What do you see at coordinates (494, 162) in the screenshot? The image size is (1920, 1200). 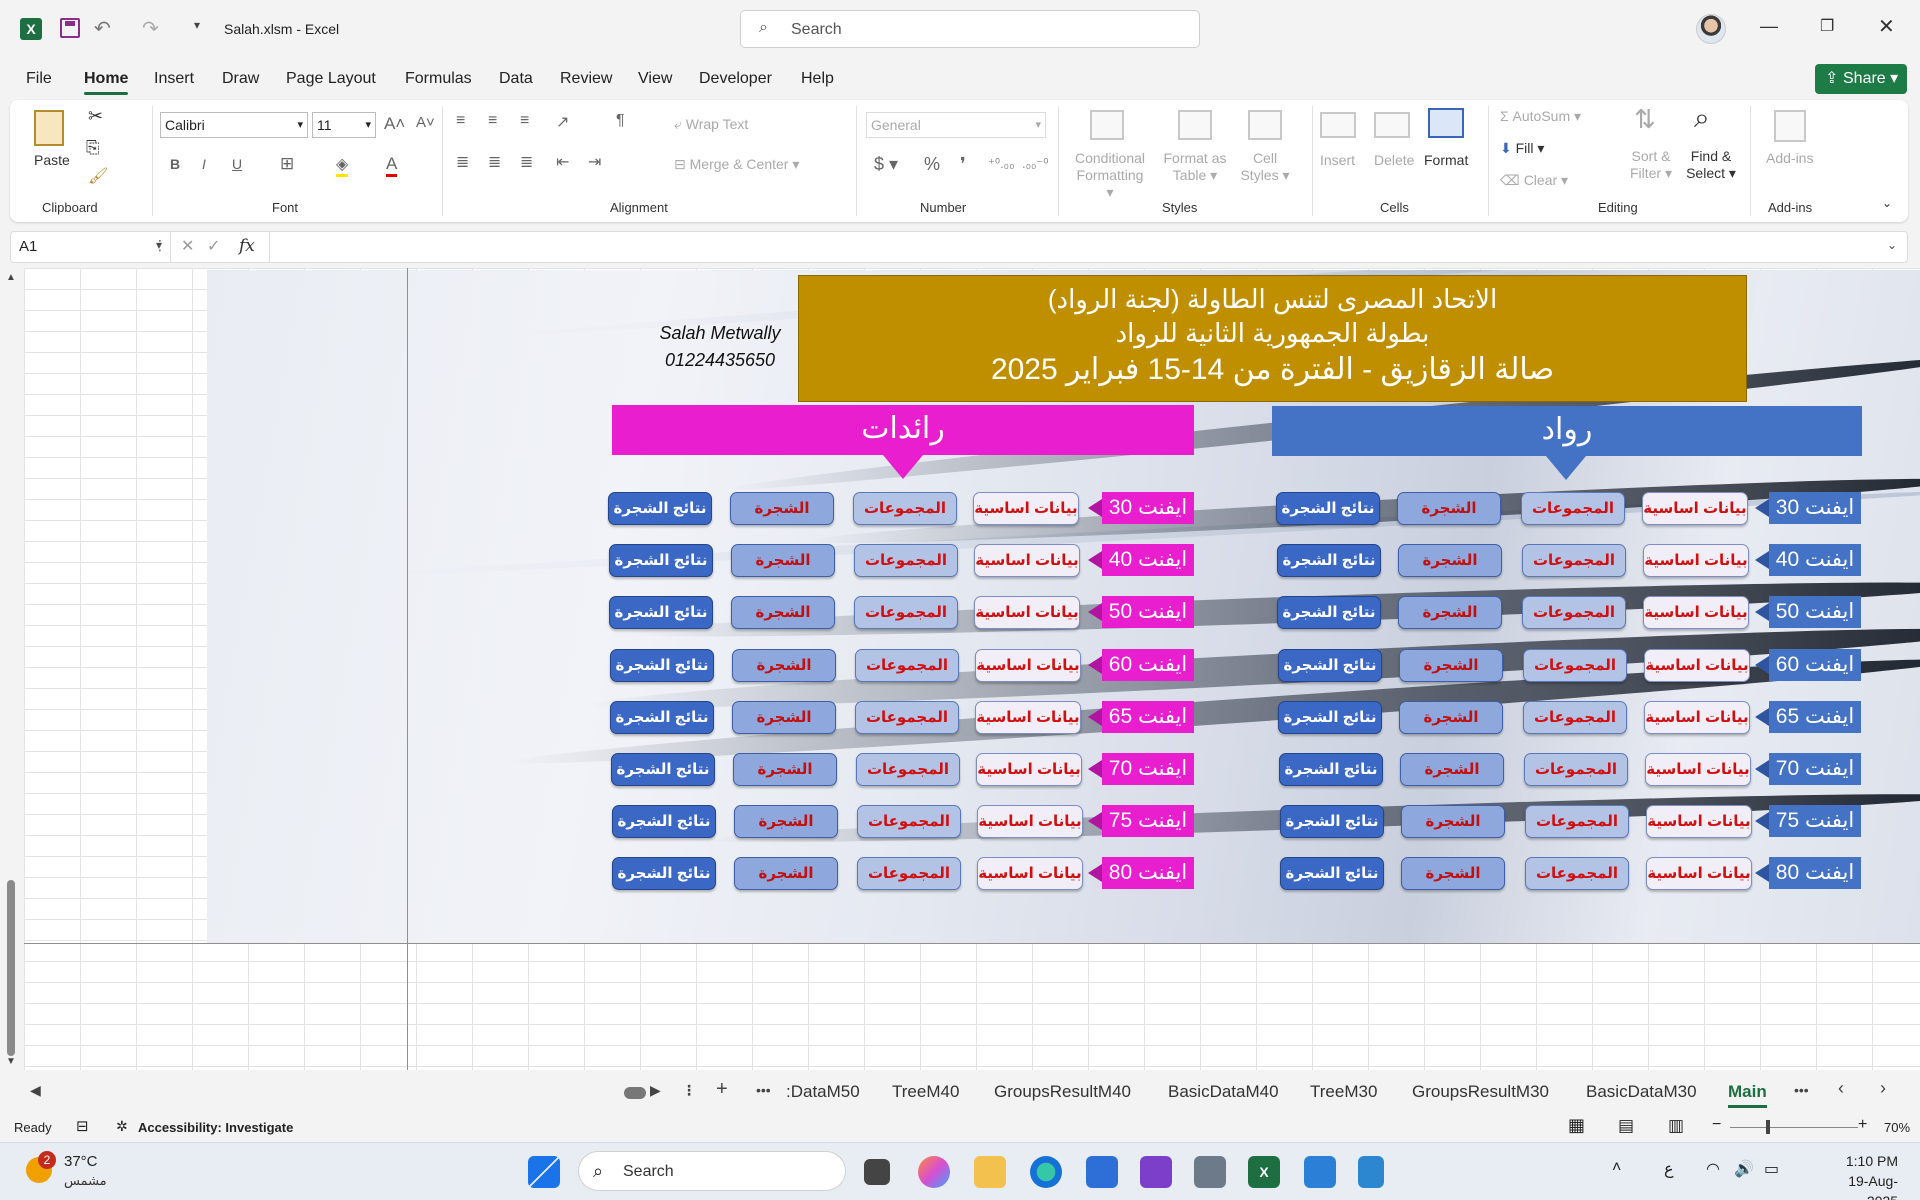 I see `align-center-icon: ≣` at bounding box center [494, 162].